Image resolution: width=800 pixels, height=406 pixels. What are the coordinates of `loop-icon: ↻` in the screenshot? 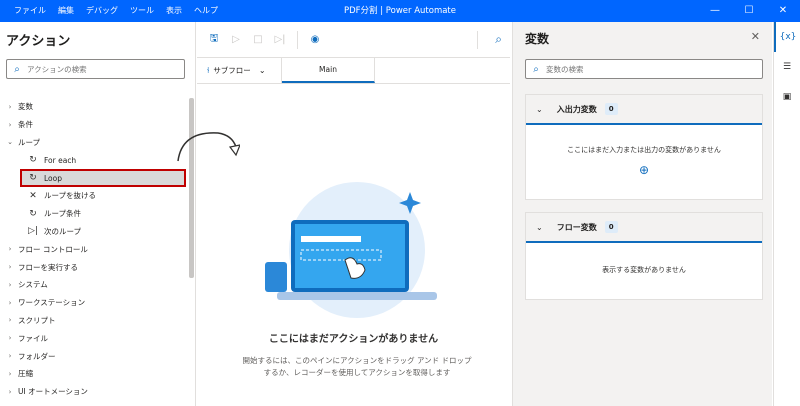 It's located at (33, 160).